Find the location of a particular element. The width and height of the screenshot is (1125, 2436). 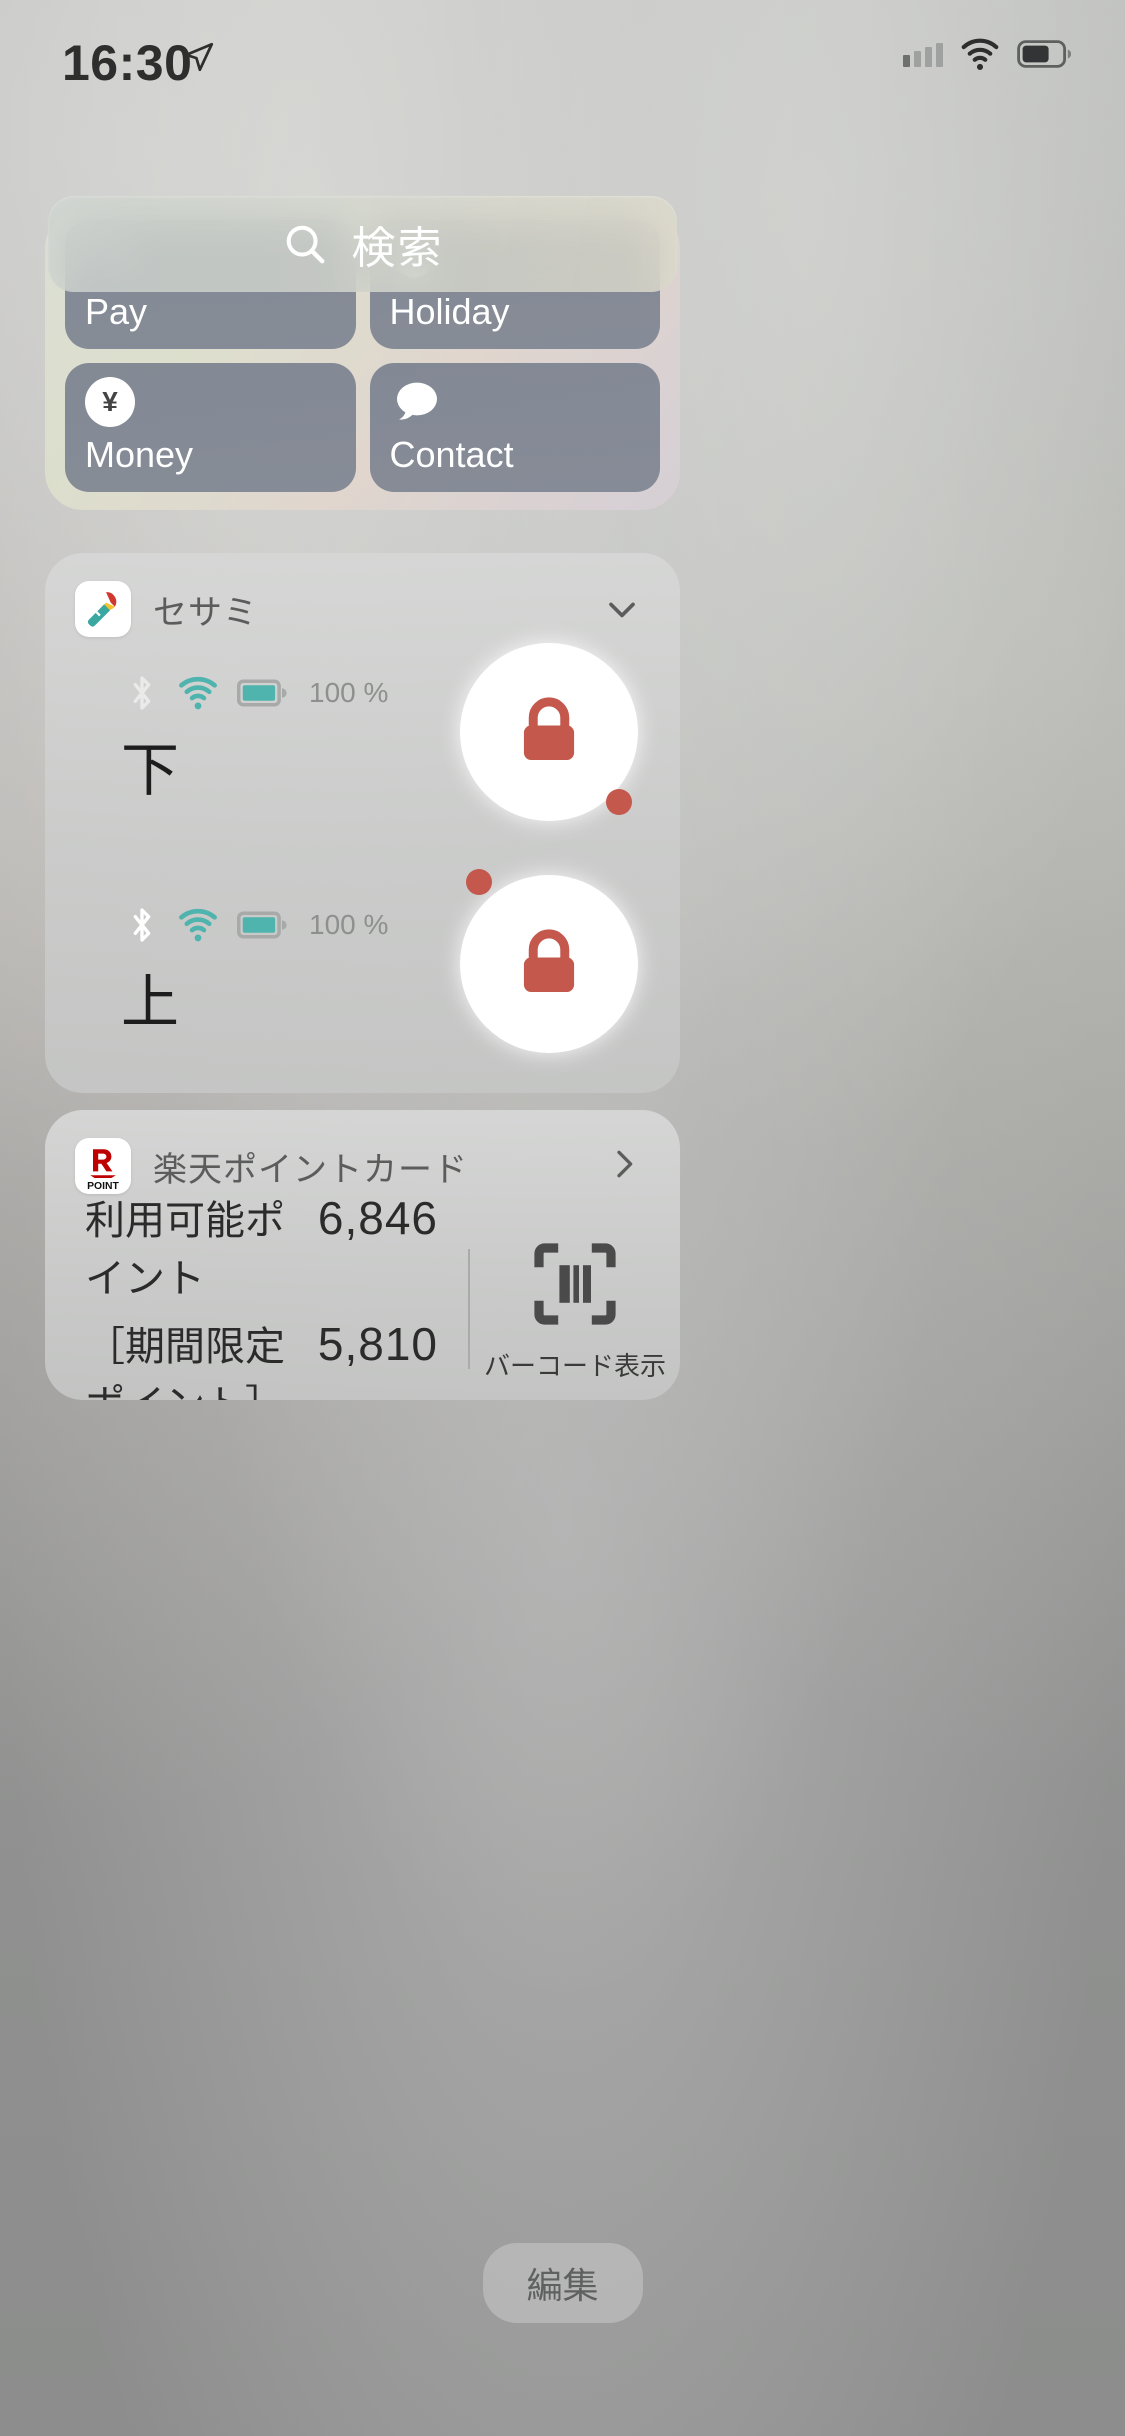

show-barcode-label: バーコード表示 is located at coordinates (574, 1365).